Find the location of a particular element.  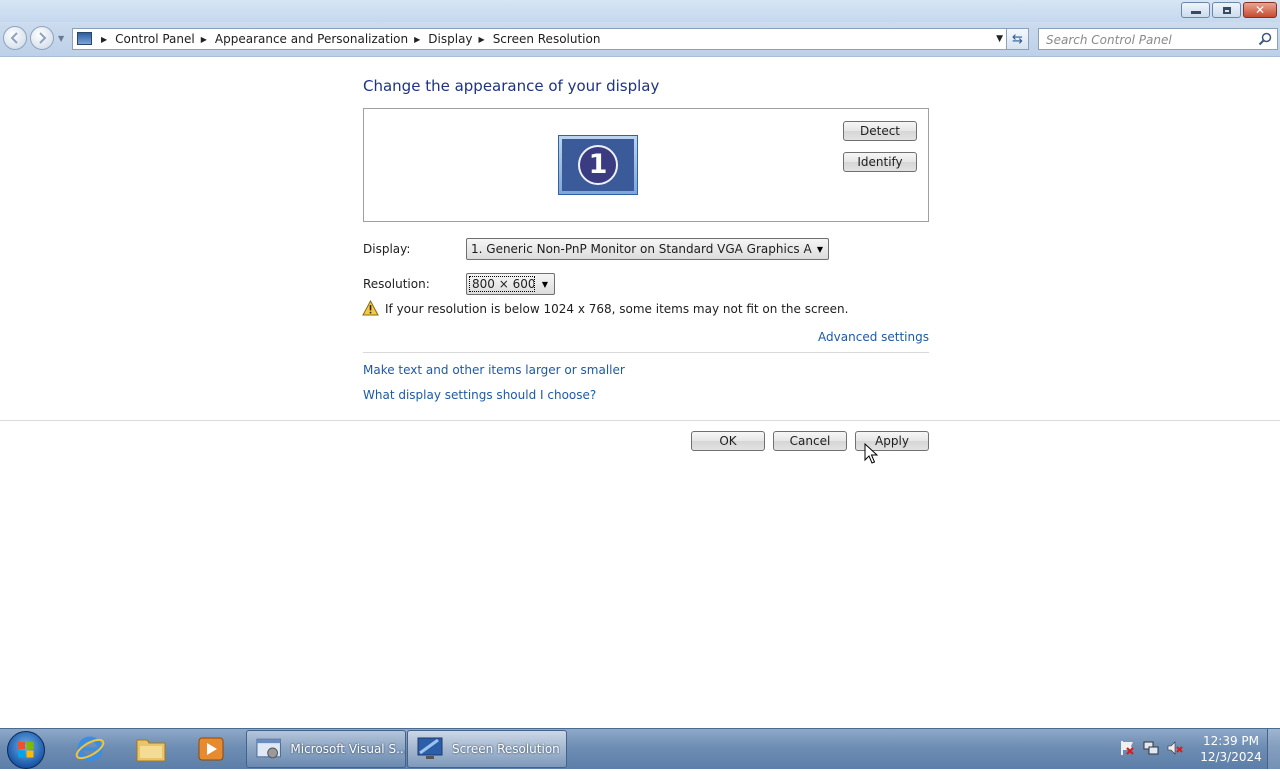

folder-icon is located at coordinates (151, 750).